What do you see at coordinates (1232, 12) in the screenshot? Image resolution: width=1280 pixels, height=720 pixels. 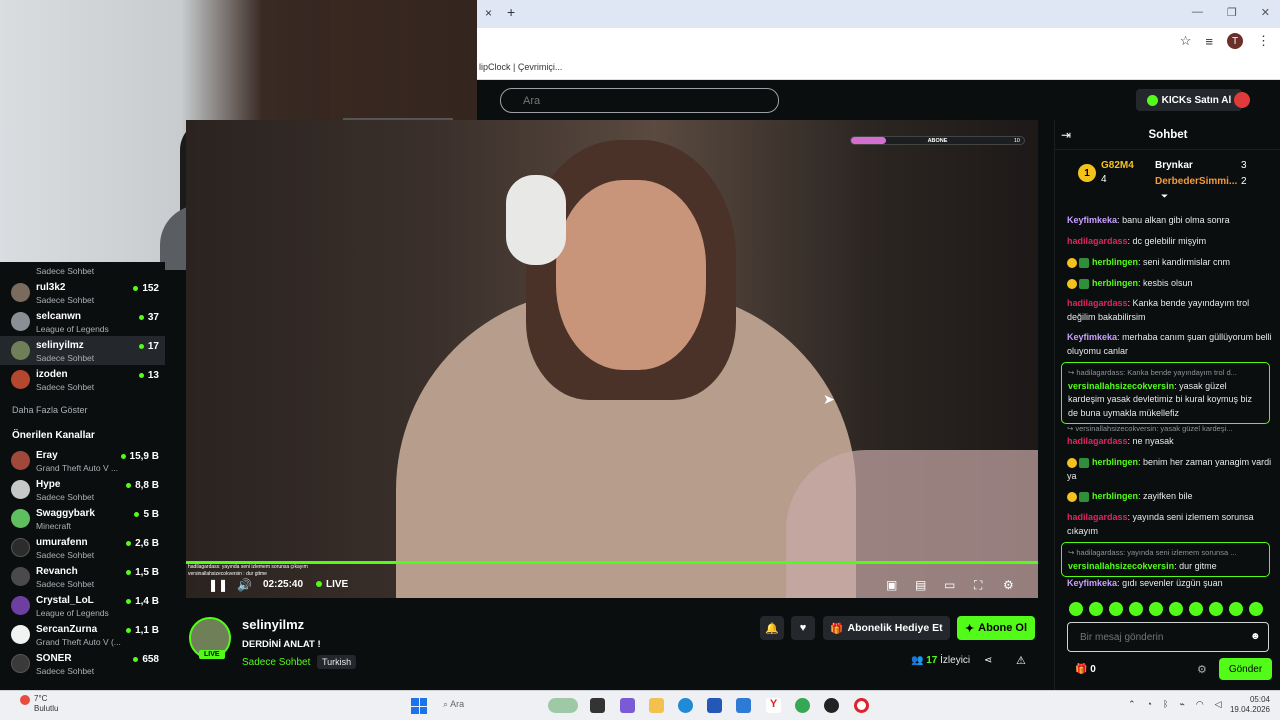 I see `maximize-button: ❐` at bounding box center [1232, 12].